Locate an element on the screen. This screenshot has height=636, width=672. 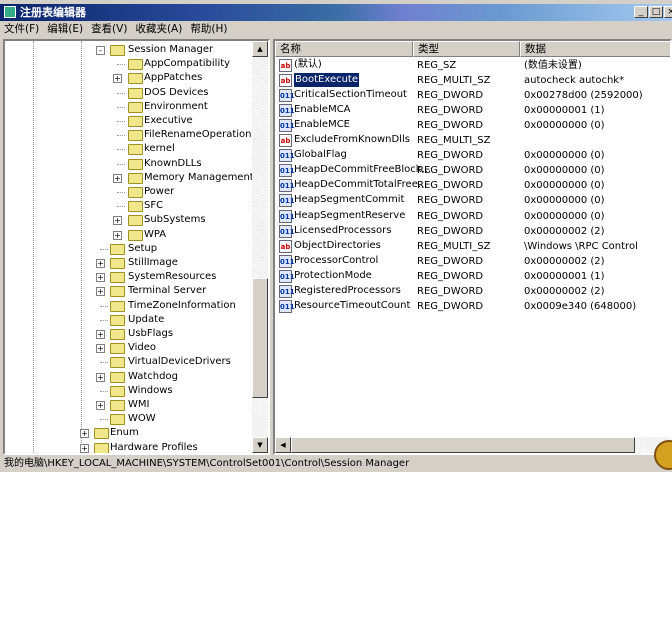
tree-item: Executive is located at coordinates (130, 121).